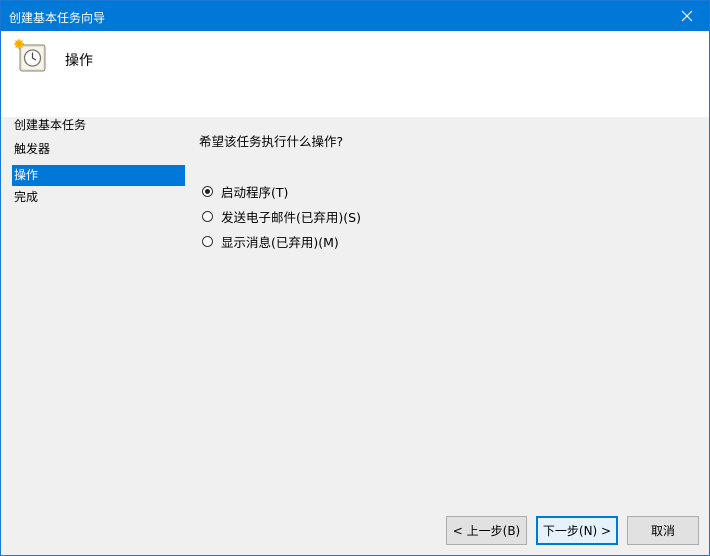 This screenshot has height=556, width=710. I want to click on radio-start-program: 启动程序(T), so click(245, 191).